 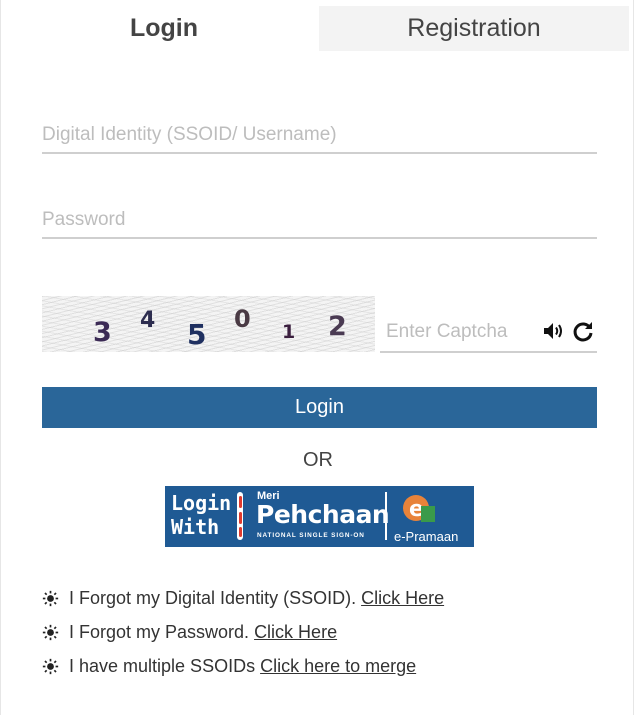 I want to click on login-with-line1: Login, so click(x=201, y=503).